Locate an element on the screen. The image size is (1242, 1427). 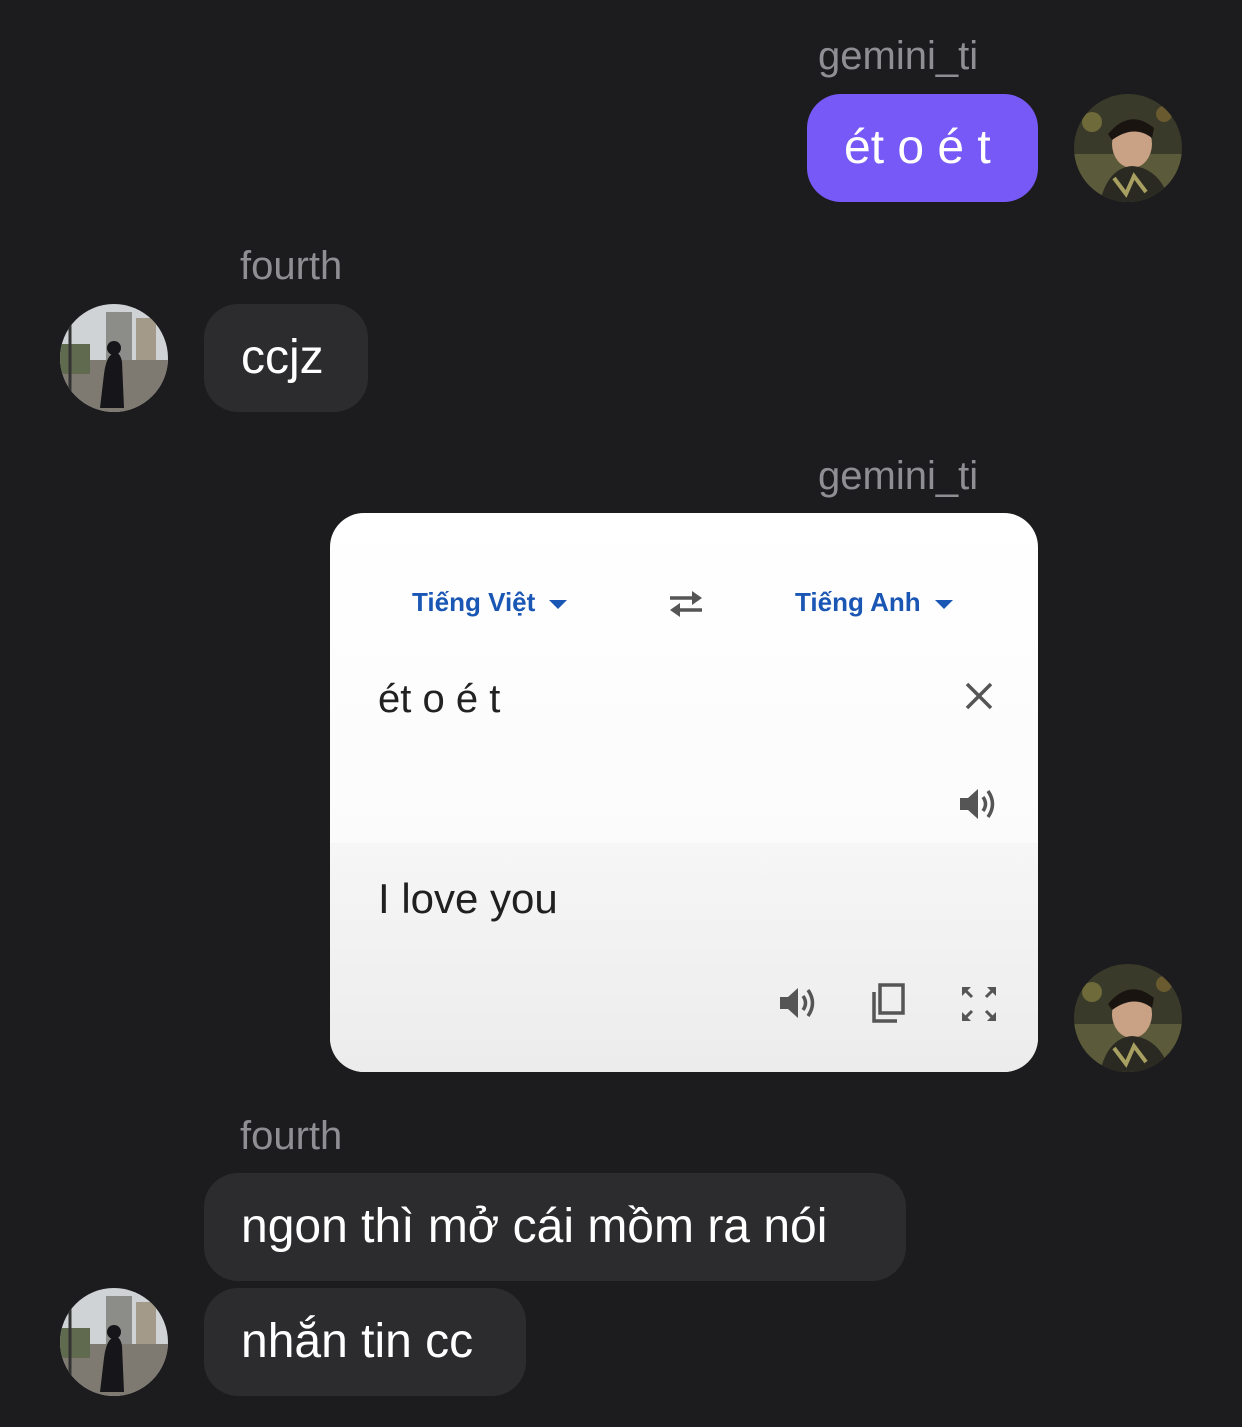
source-language-select: Tiếng Việt is located at coordinates (490, 602).